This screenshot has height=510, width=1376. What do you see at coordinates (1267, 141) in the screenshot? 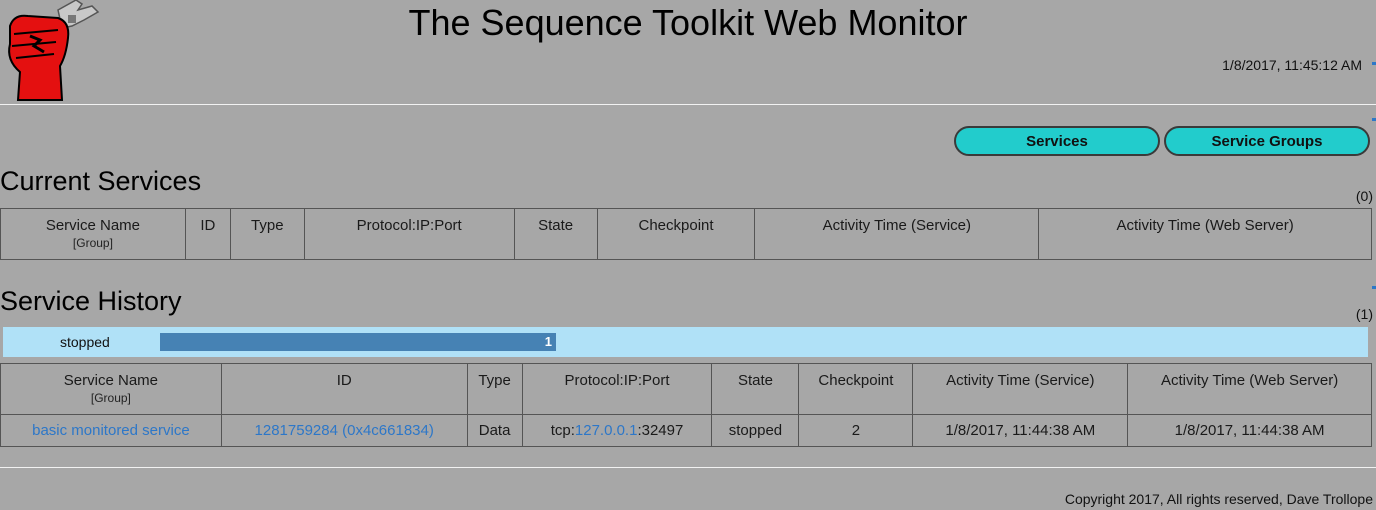
I see `service-groups-button: Service Groups` at bounding box center [1267, 141].